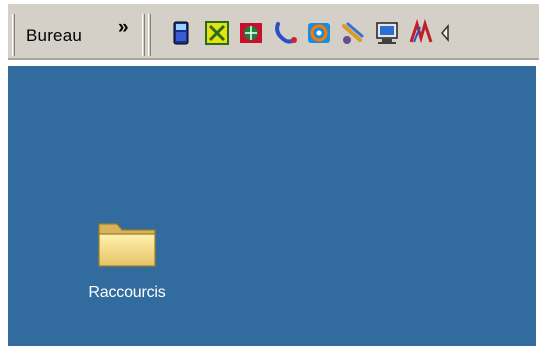  What do you see at coordinates (123, 28) in the screenshot?
I see `chevron-more-icon: »` at bounding box center [123, 28].